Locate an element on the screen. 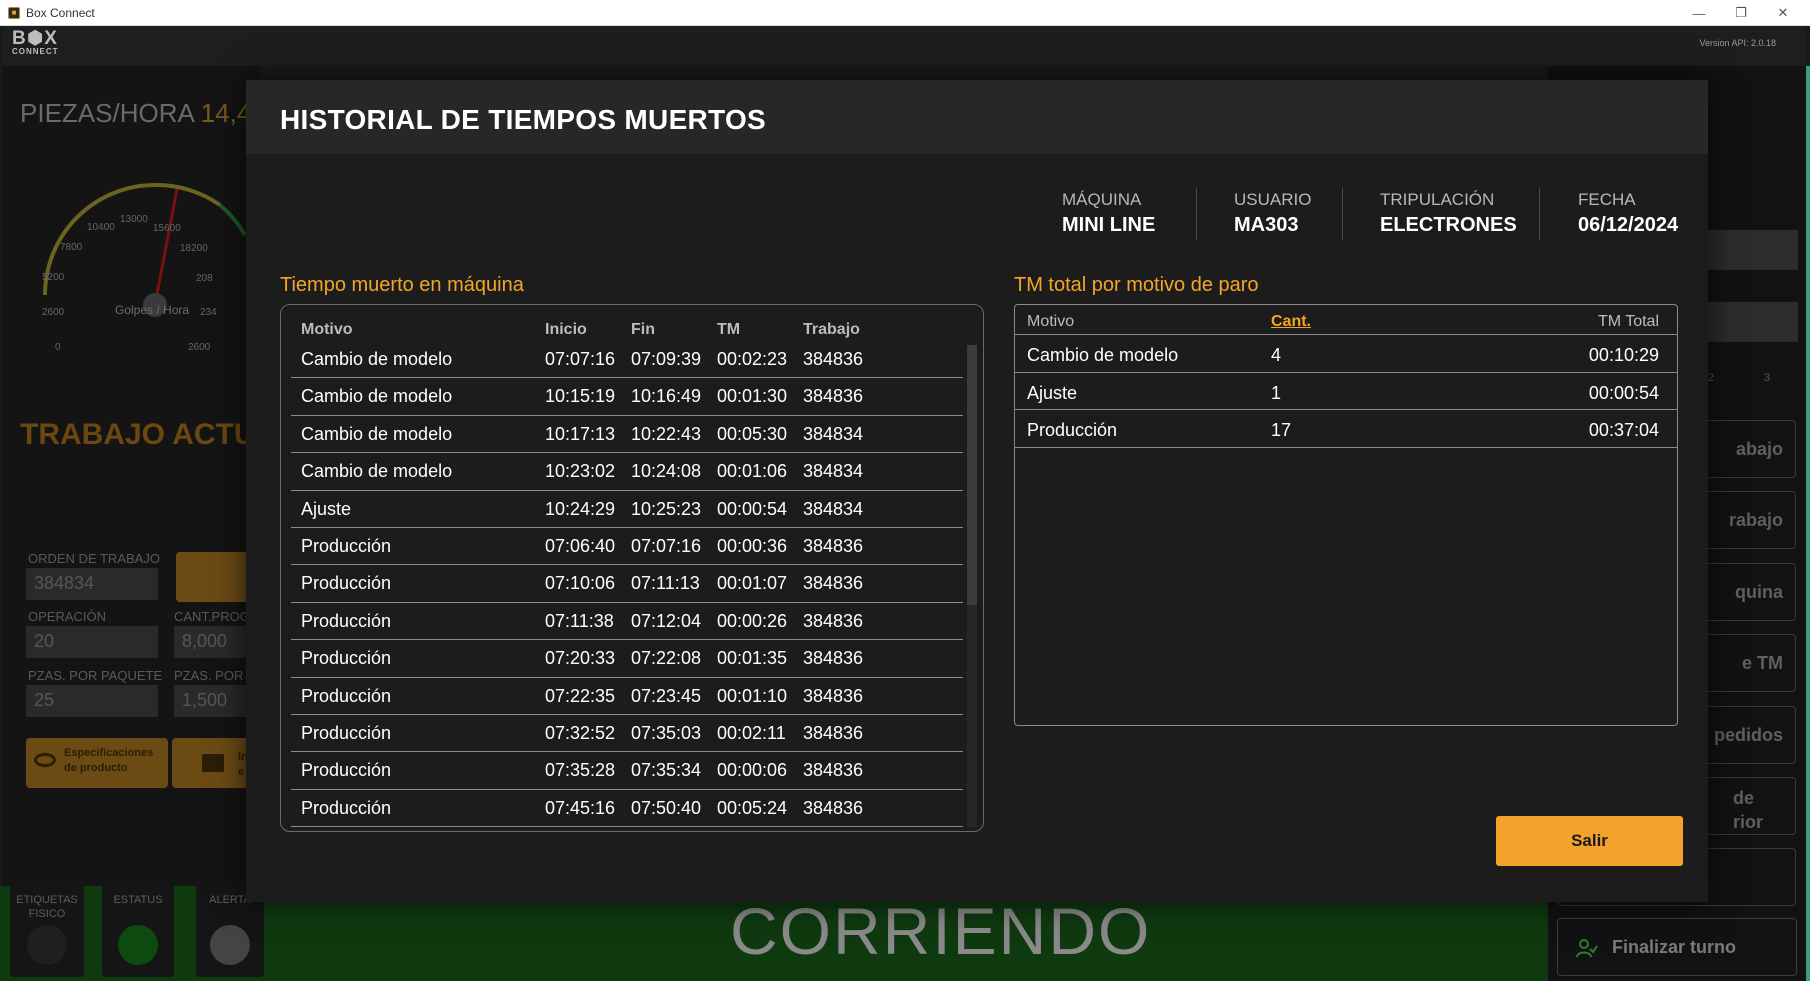  cell-fin: 10:16:49 is located at coordinates (666, 396).